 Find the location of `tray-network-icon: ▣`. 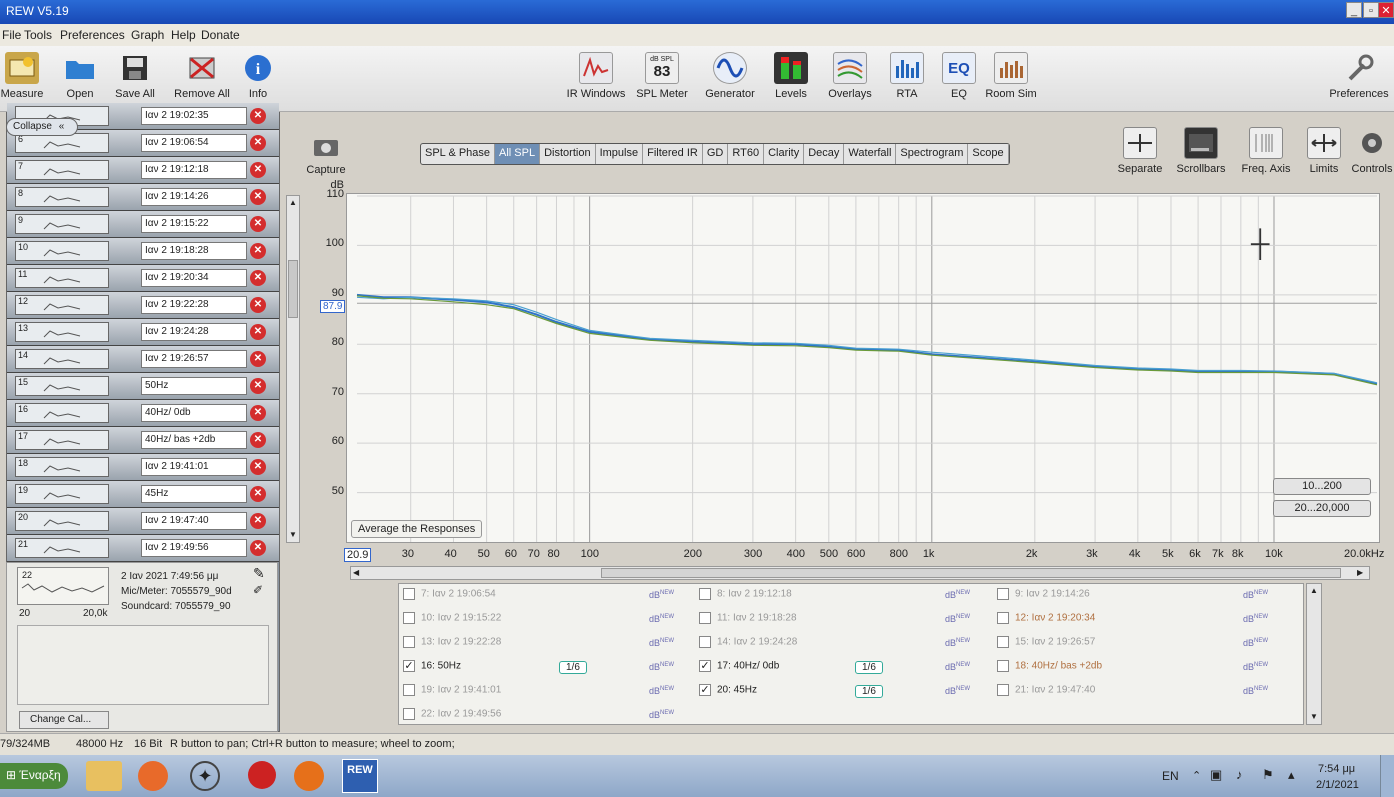

tray-network-icon: ▣ is located at coordinates (1216, 775).